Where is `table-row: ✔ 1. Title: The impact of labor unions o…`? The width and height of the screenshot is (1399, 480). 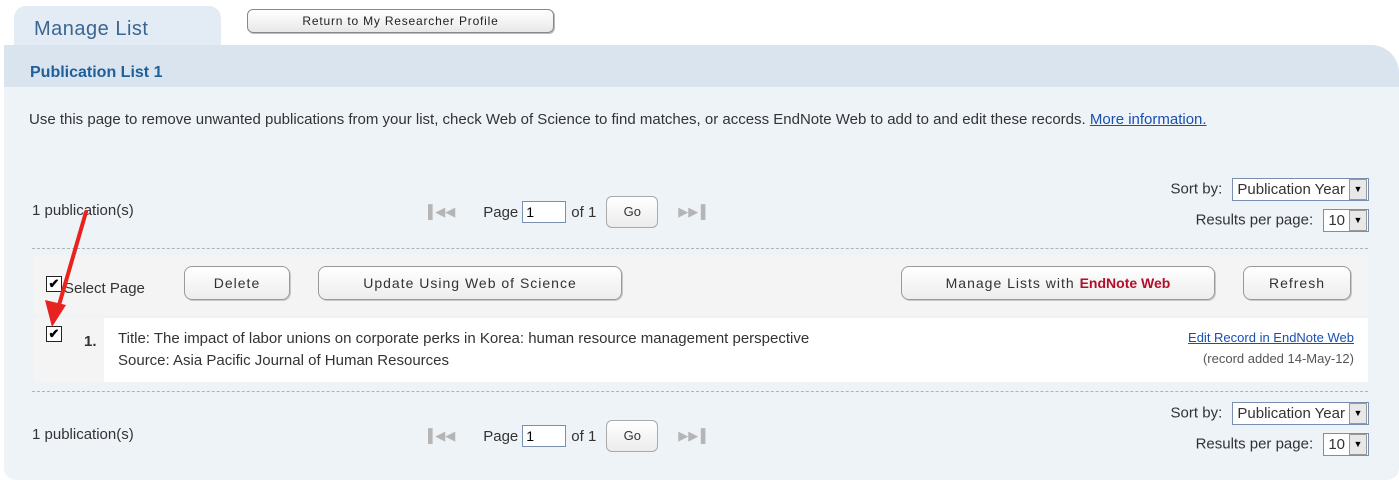
table-row: ✔ 1. Title: The impact of labor unions o… is located at coordinates (701, 350).